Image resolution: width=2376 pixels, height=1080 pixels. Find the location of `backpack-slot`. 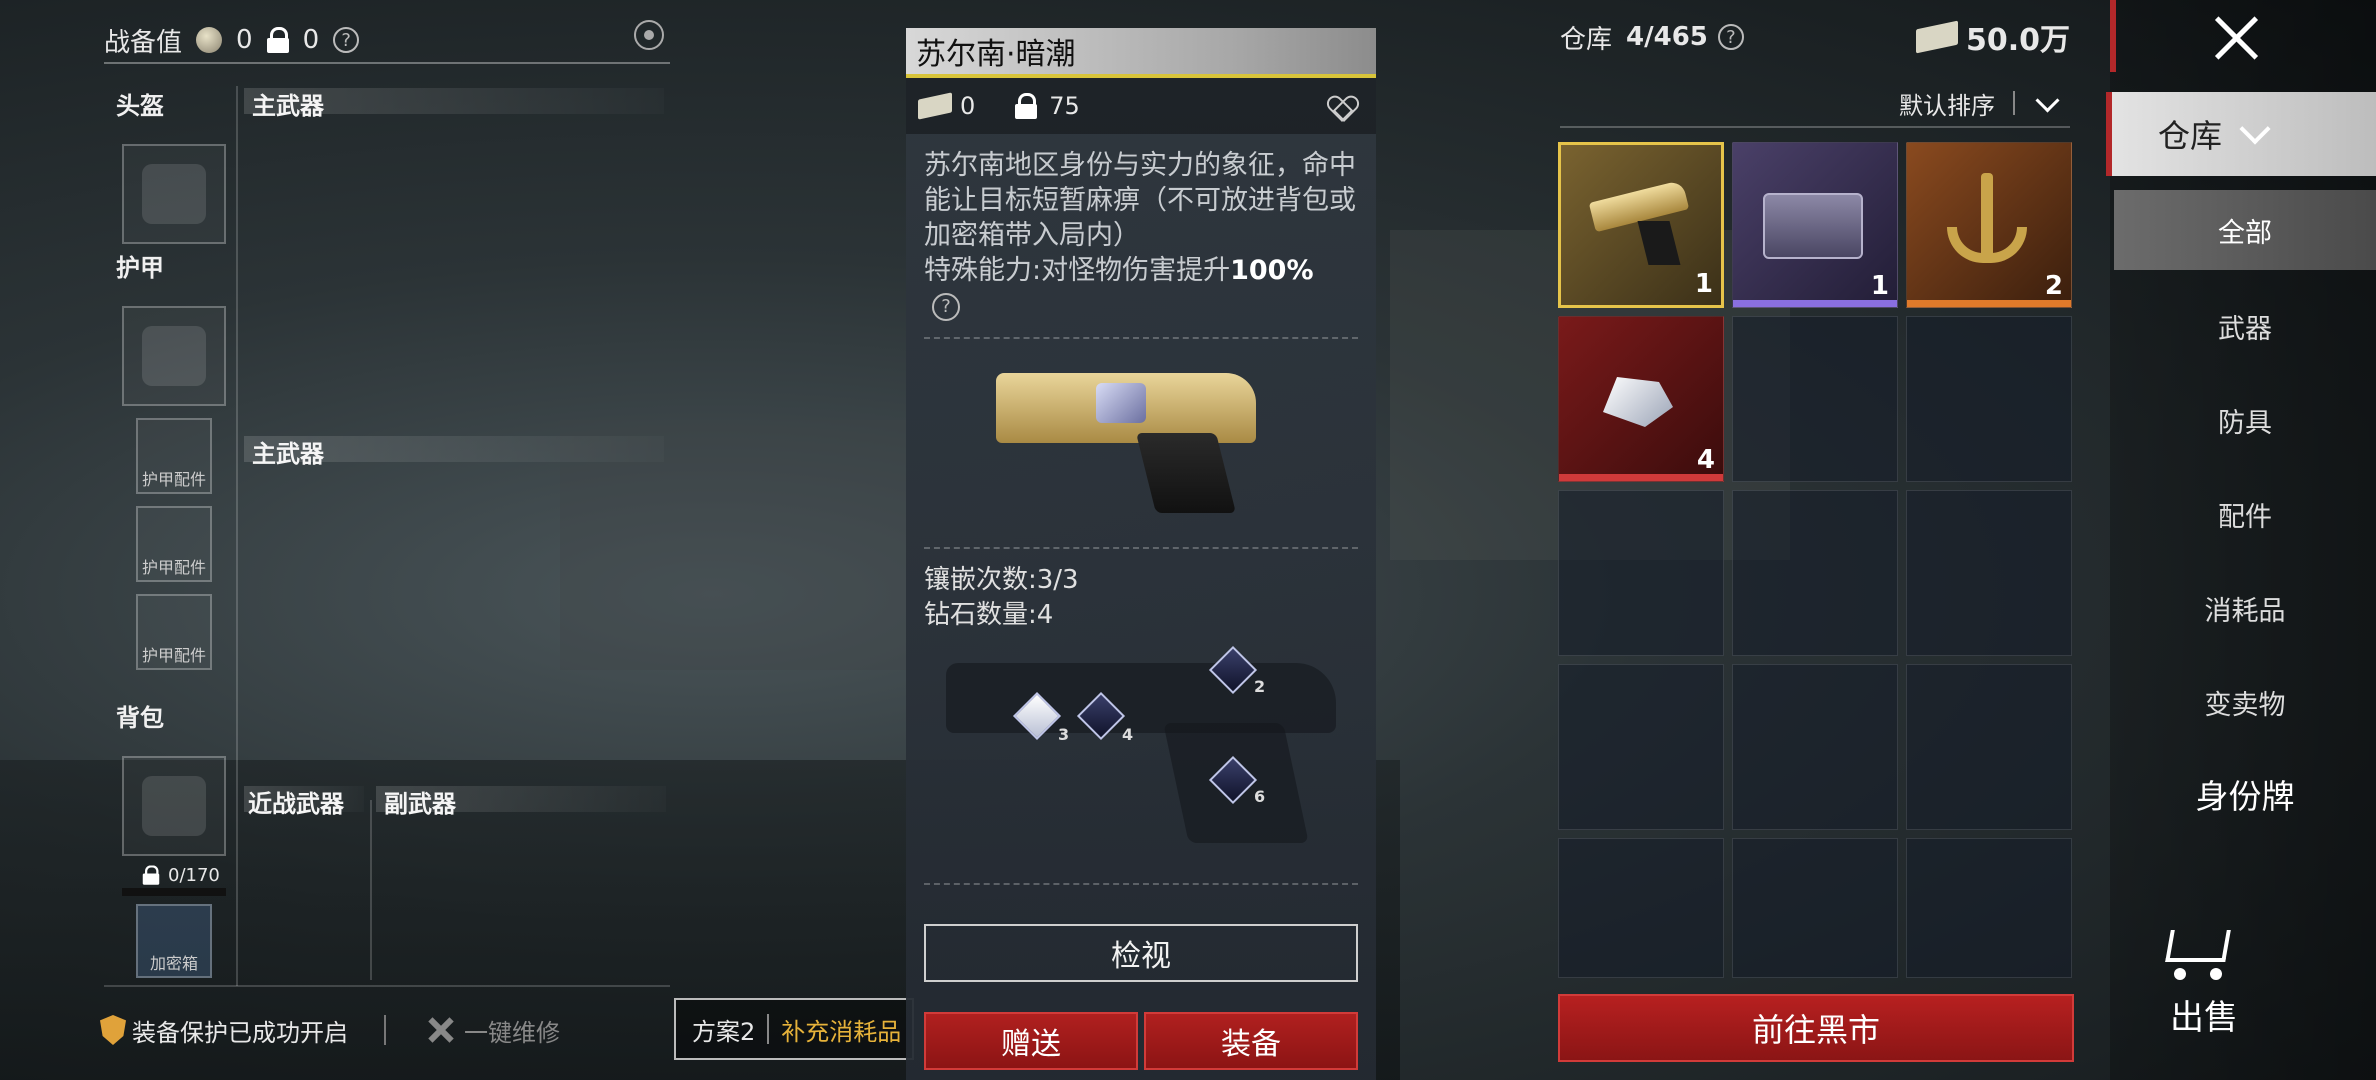

backpack-slot is located at coordinates (174, 806).